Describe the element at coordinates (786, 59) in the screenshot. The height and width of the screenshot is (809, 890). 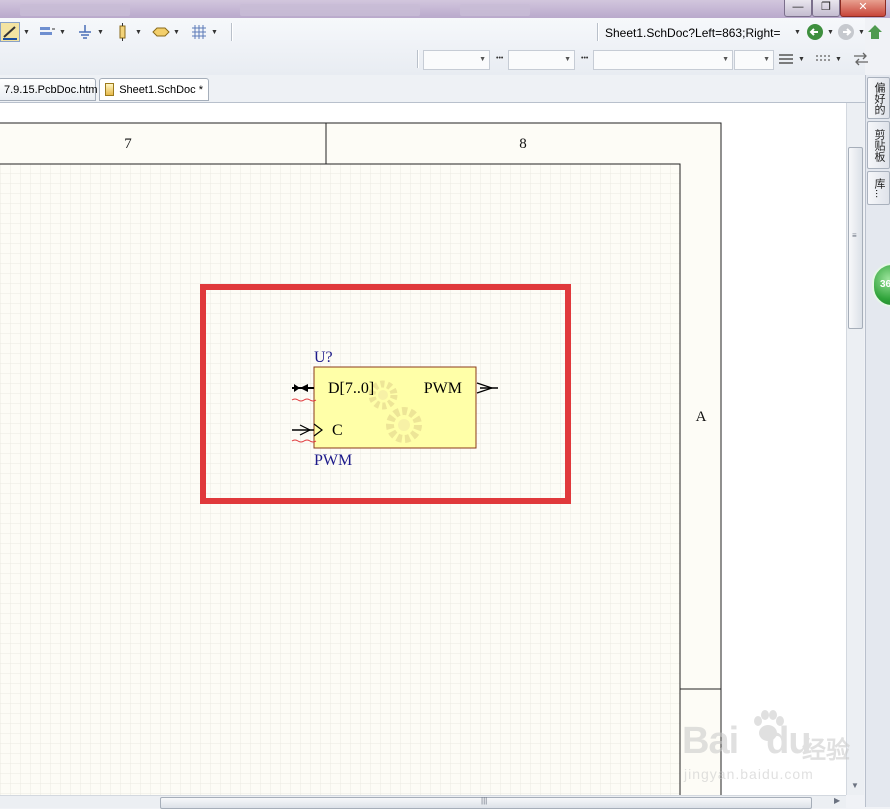
I see `line-style-icon` at that location.